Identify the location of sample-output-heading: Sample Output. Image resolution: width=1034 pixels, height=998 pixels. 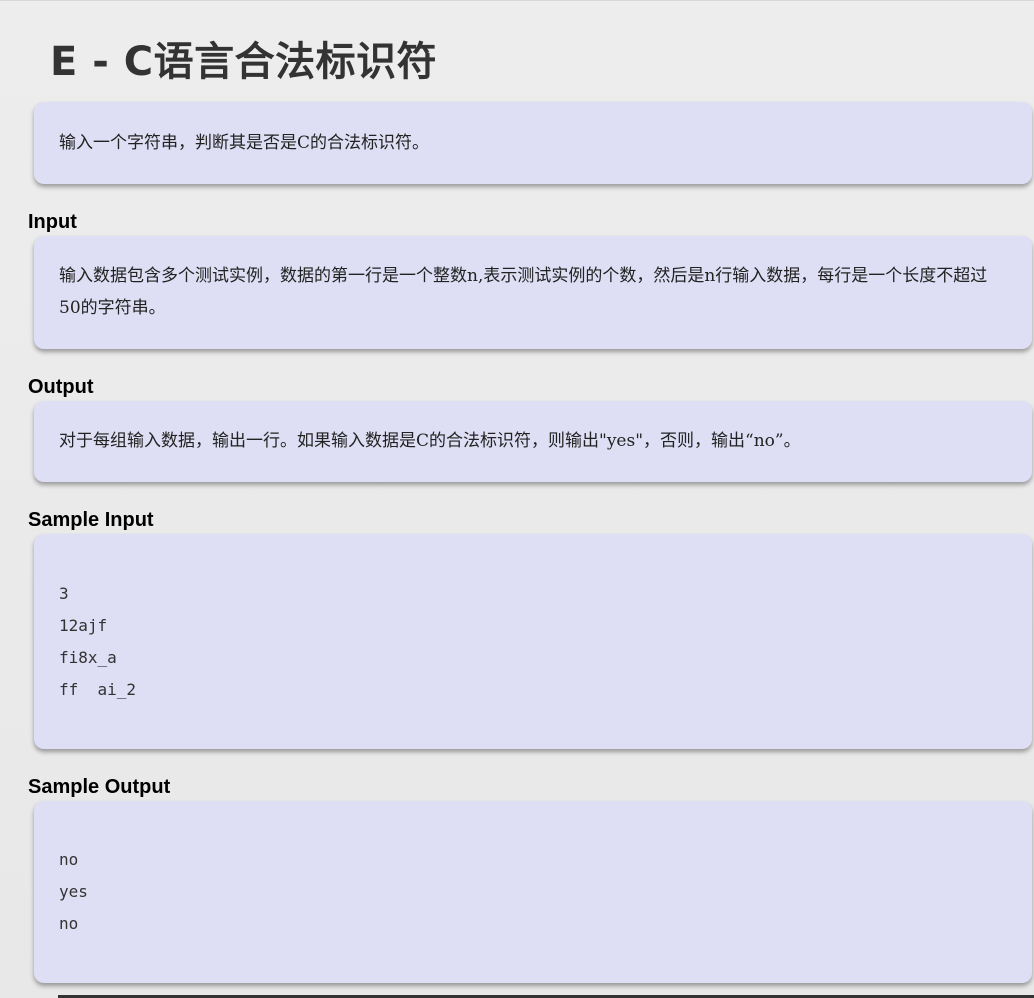
(99, 787).